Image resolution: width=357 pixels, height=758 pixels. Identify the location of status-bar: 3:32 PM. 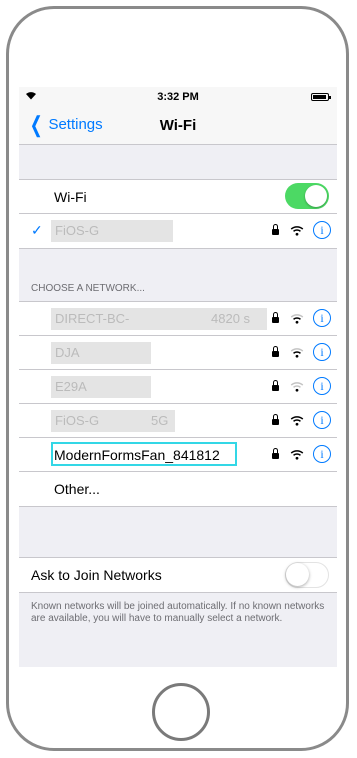
(178, 97).